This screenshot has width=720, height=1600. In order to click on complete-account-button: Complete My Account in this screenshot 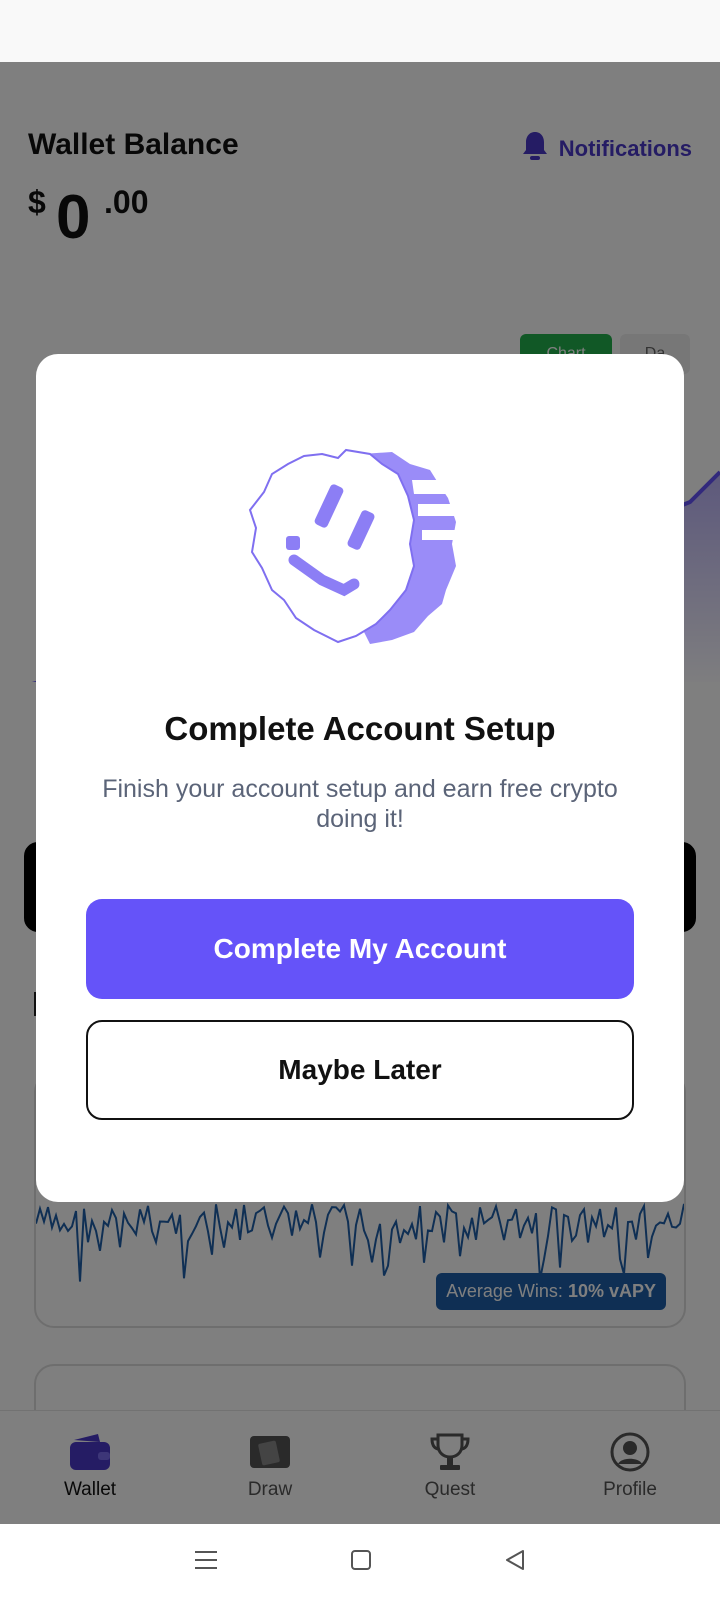, I will do `click(360, 949)`.